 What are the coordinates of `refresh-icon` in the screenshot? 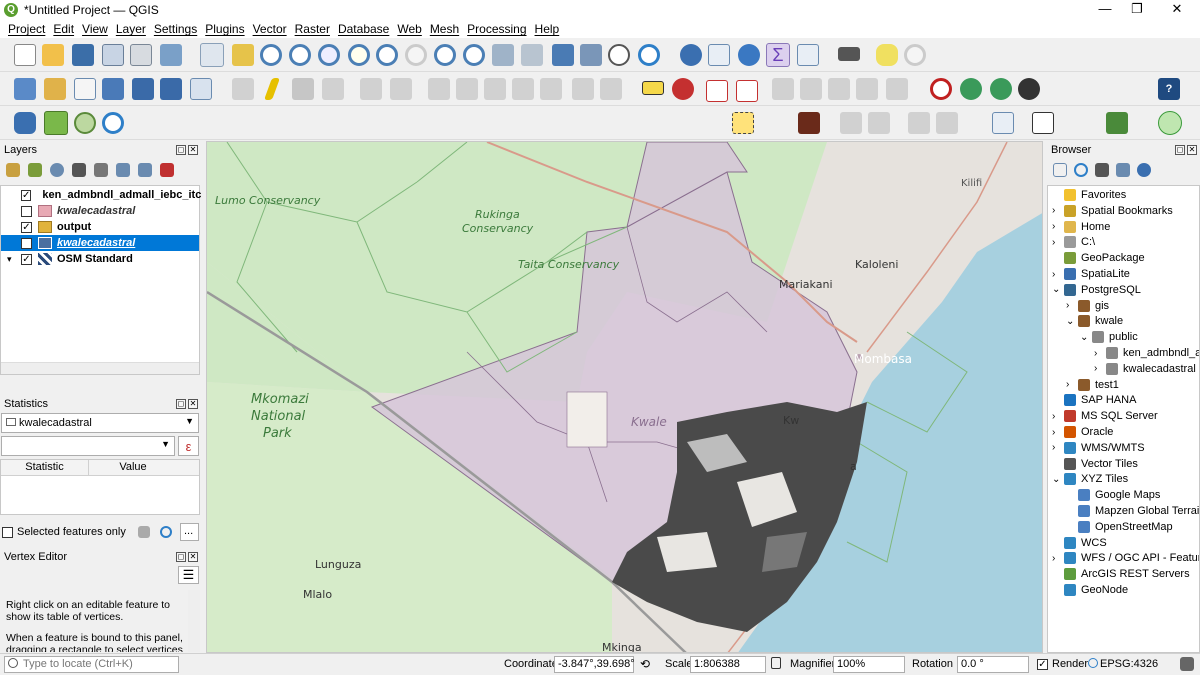 It's located at (1081, 170).